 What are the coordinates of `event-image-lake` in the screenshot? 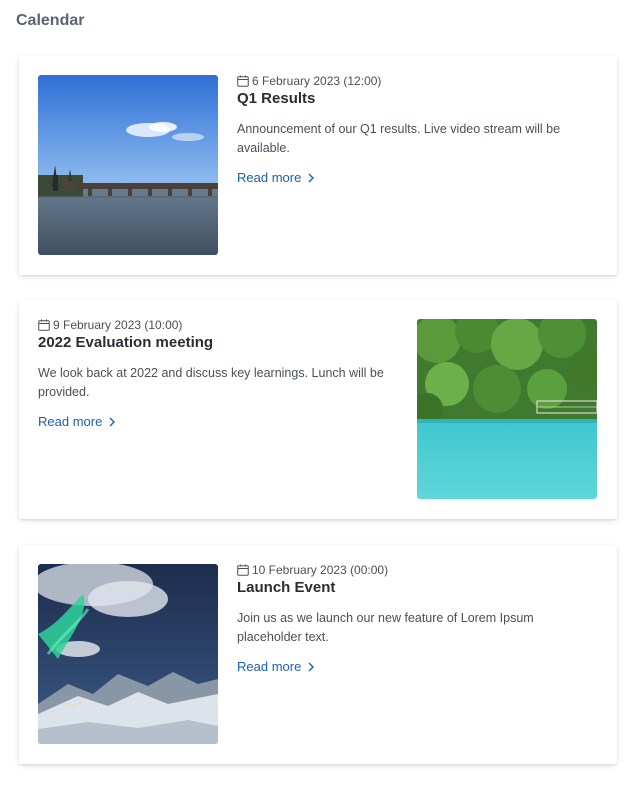 It's located at (507, 409).